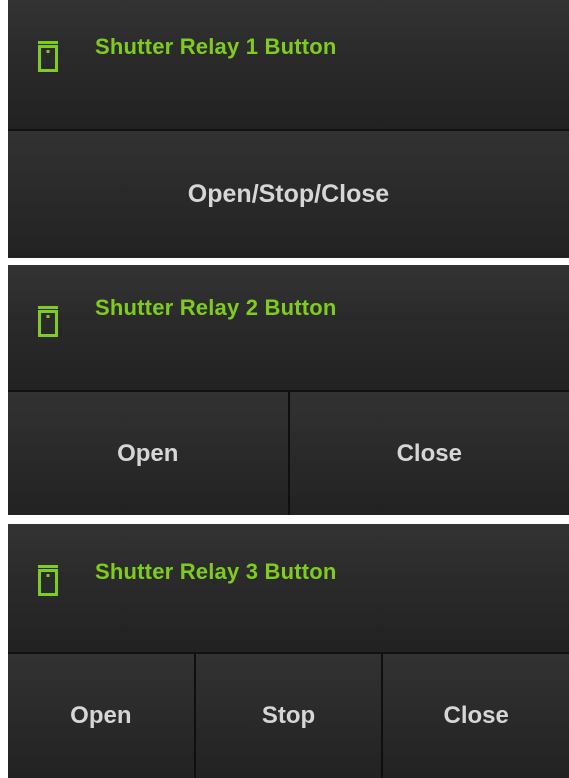 The image size is (569, 778). What do you see at coordinates (216, 571) in the screenshot?
I see `card-title: Shutter Relay 3 Button` at bounding box center [216, 571].